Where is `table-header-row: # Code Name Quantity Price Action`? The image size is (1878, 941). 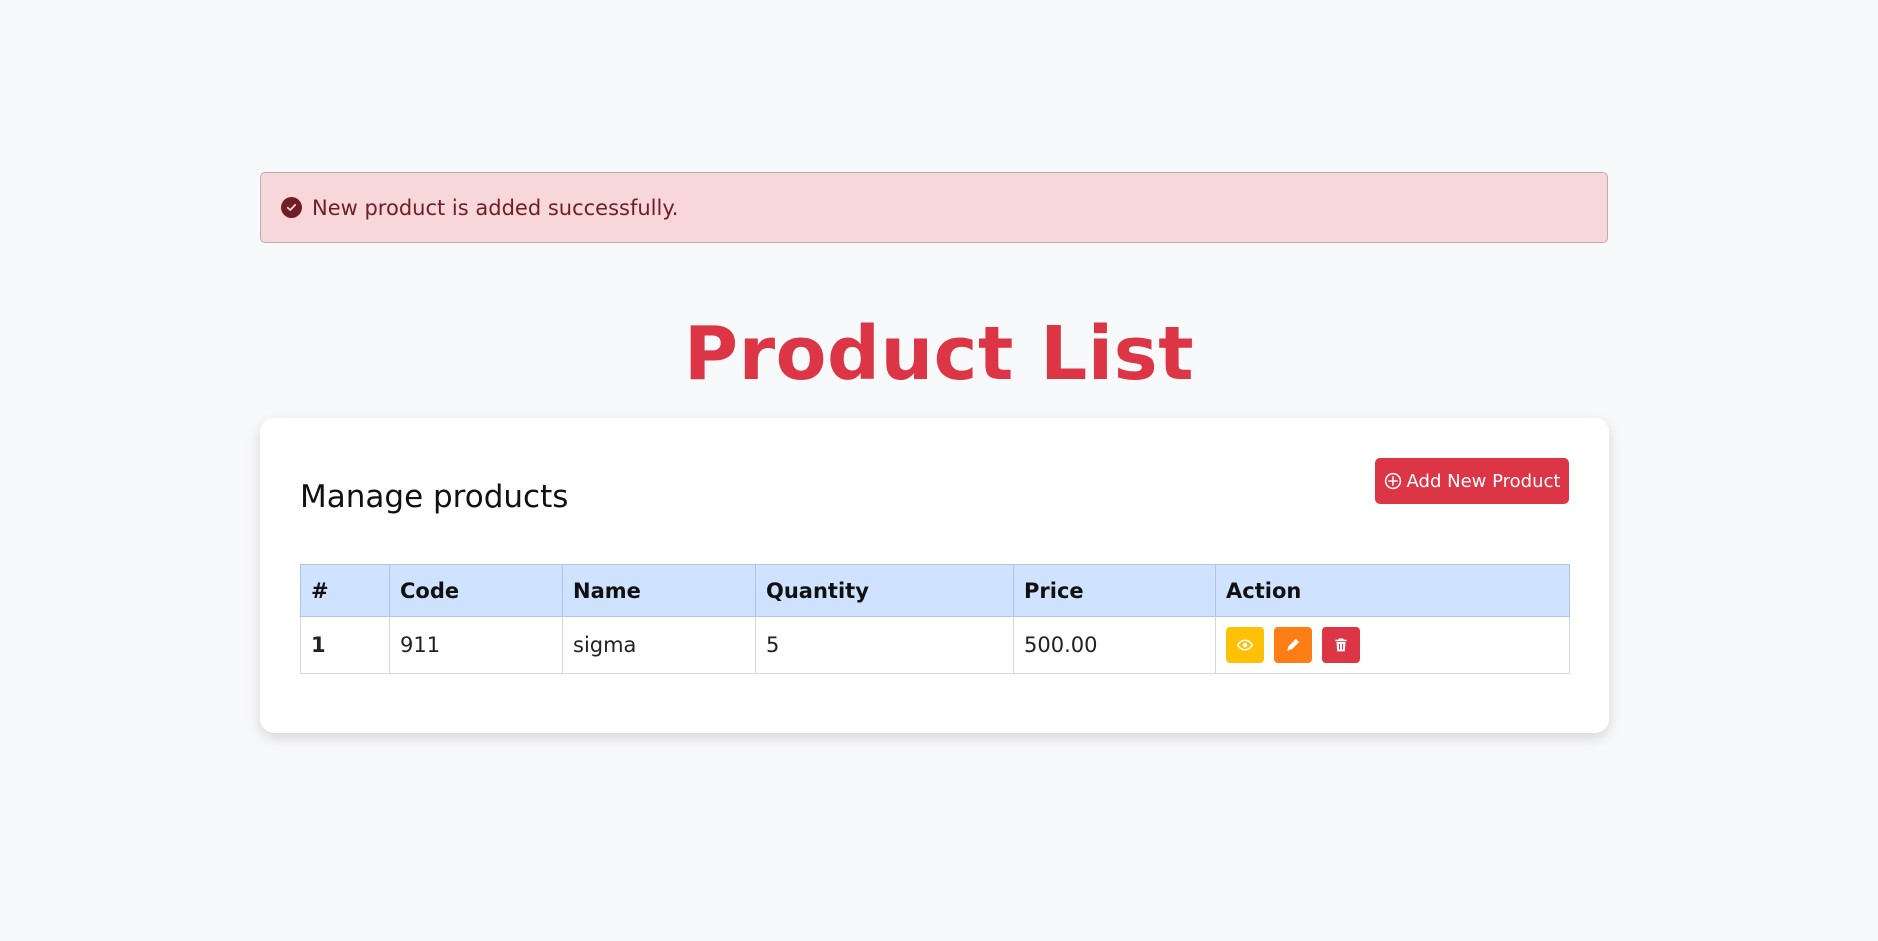
table-header-row: # Code Name Quantity Price Action is located at coordinates (935, 590).